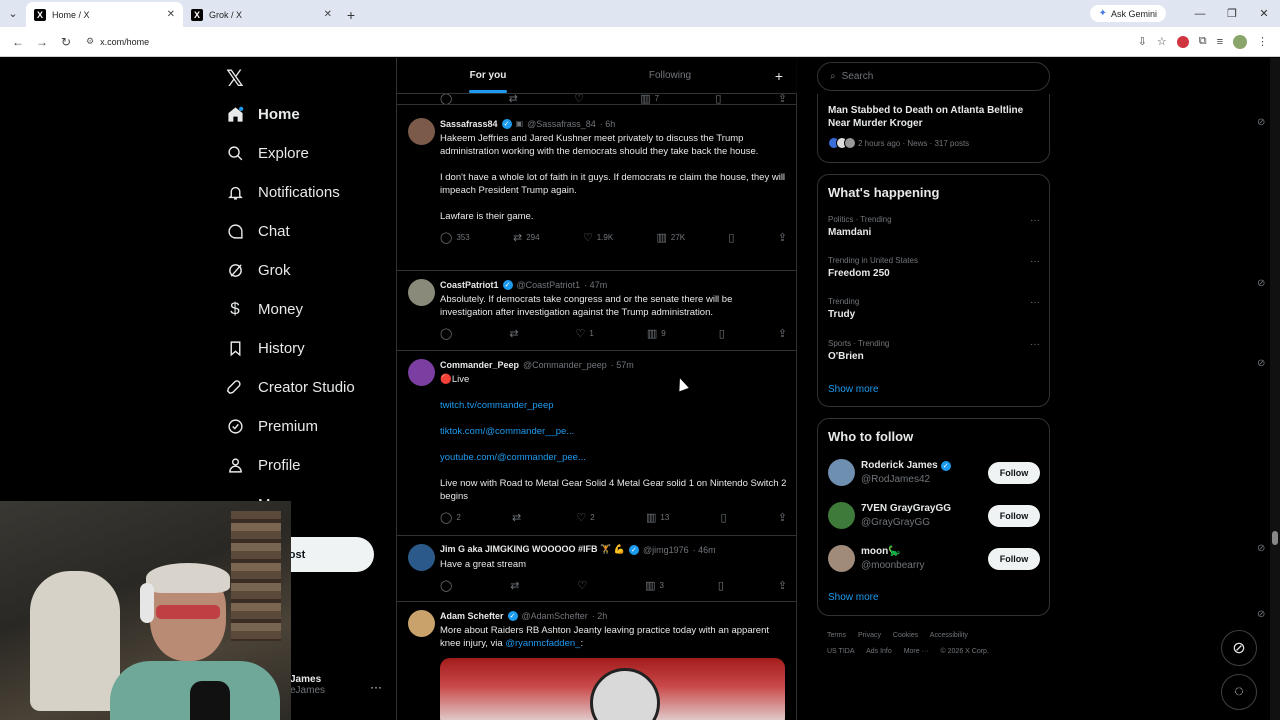 The height and width of the screenshot is (720, 1280). I want to click on author-name: Adam Schefter, so click(472, 616).